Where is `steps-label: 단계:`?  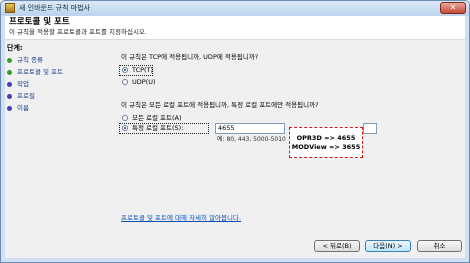 steps-label: 단계: is located at coordinates (15, 48).